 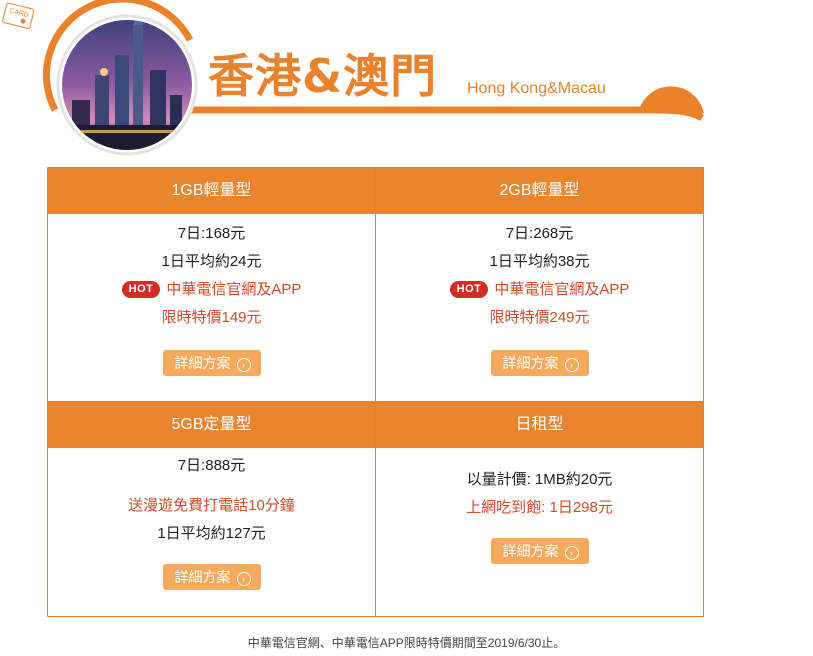 What do you see at coordinates (323, 76) in the screenshot?
I see `page-title: 香港&澳門` at bounding box center [323, 76].